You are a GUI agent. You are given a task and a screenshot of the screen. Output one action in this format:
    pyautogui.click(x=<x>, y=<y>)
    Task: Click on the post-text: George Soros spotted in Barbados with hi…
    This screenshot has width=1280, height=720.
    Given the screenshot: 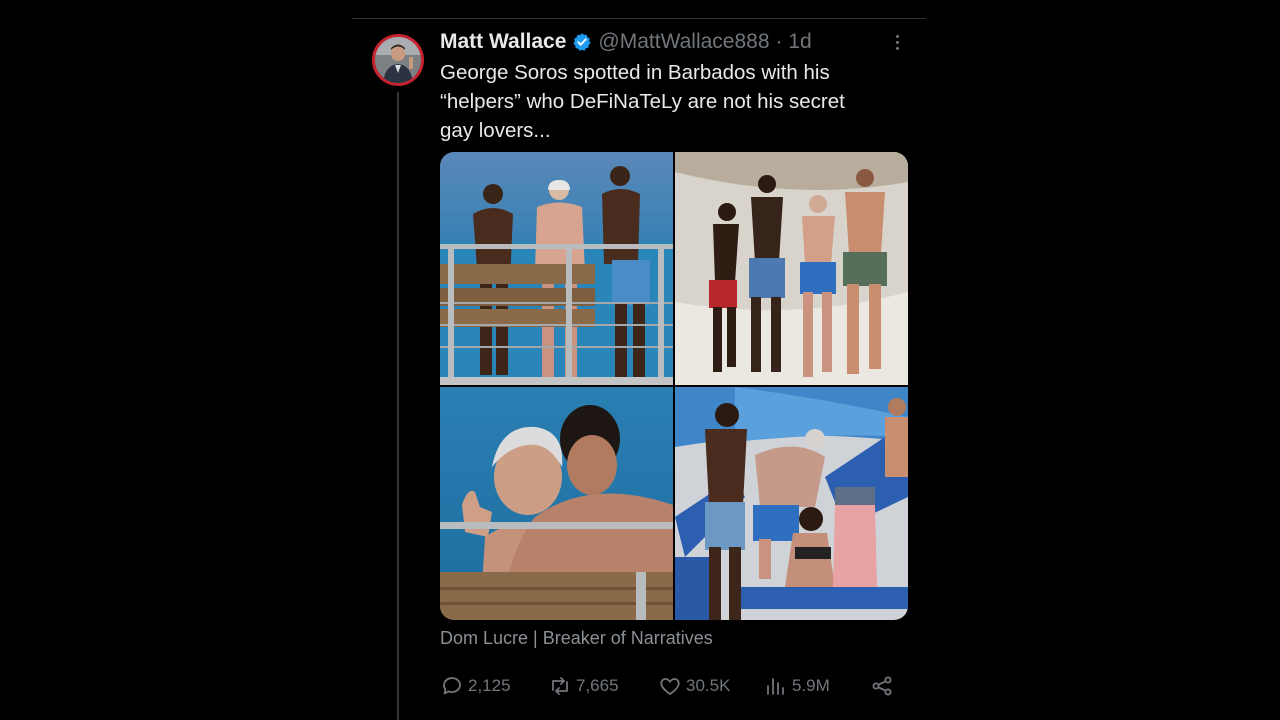 What is the action you would take?
    pyautogui.click(x=675, y=101)
    